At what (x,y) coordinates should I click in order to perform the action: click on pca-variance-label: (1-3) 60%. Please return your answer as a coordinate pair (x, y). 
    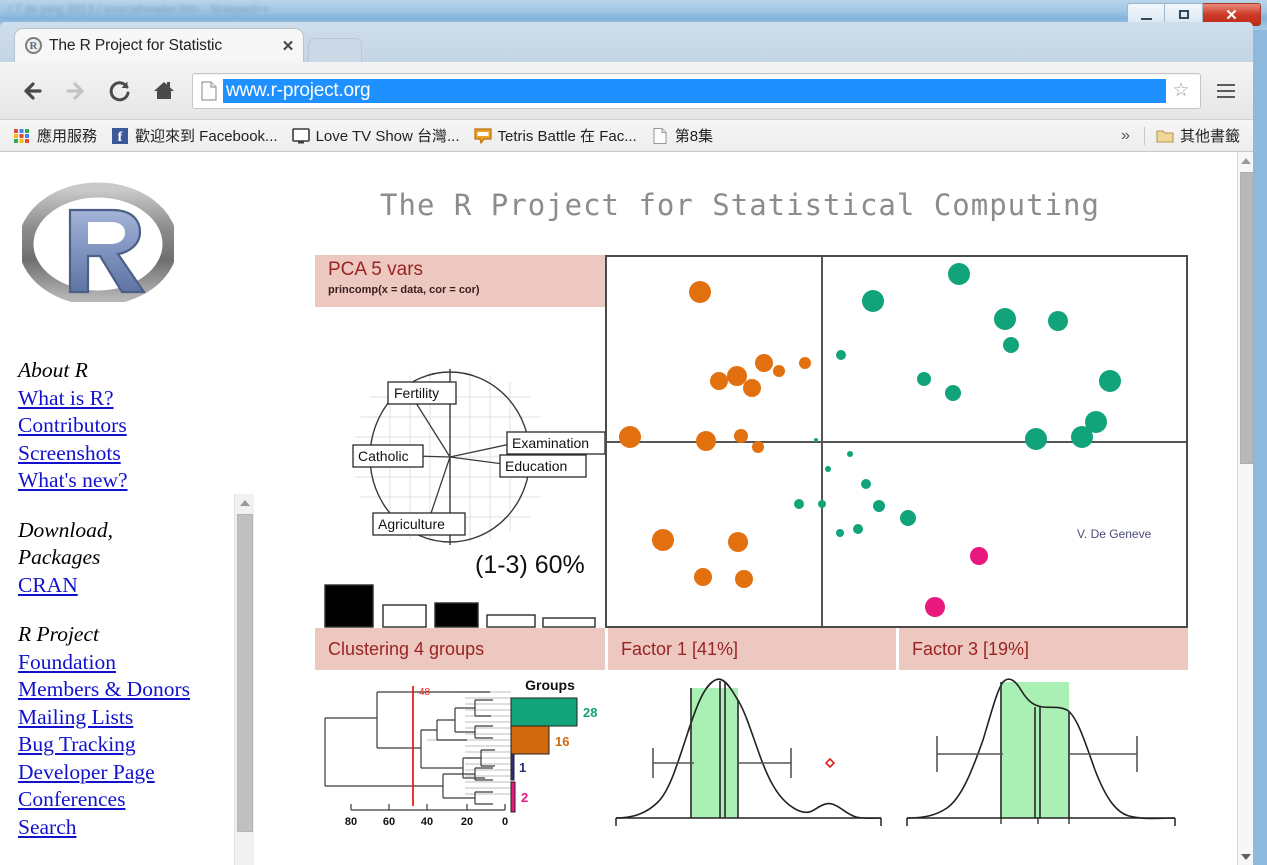
    Looking at the image, I should click on (530, 565).